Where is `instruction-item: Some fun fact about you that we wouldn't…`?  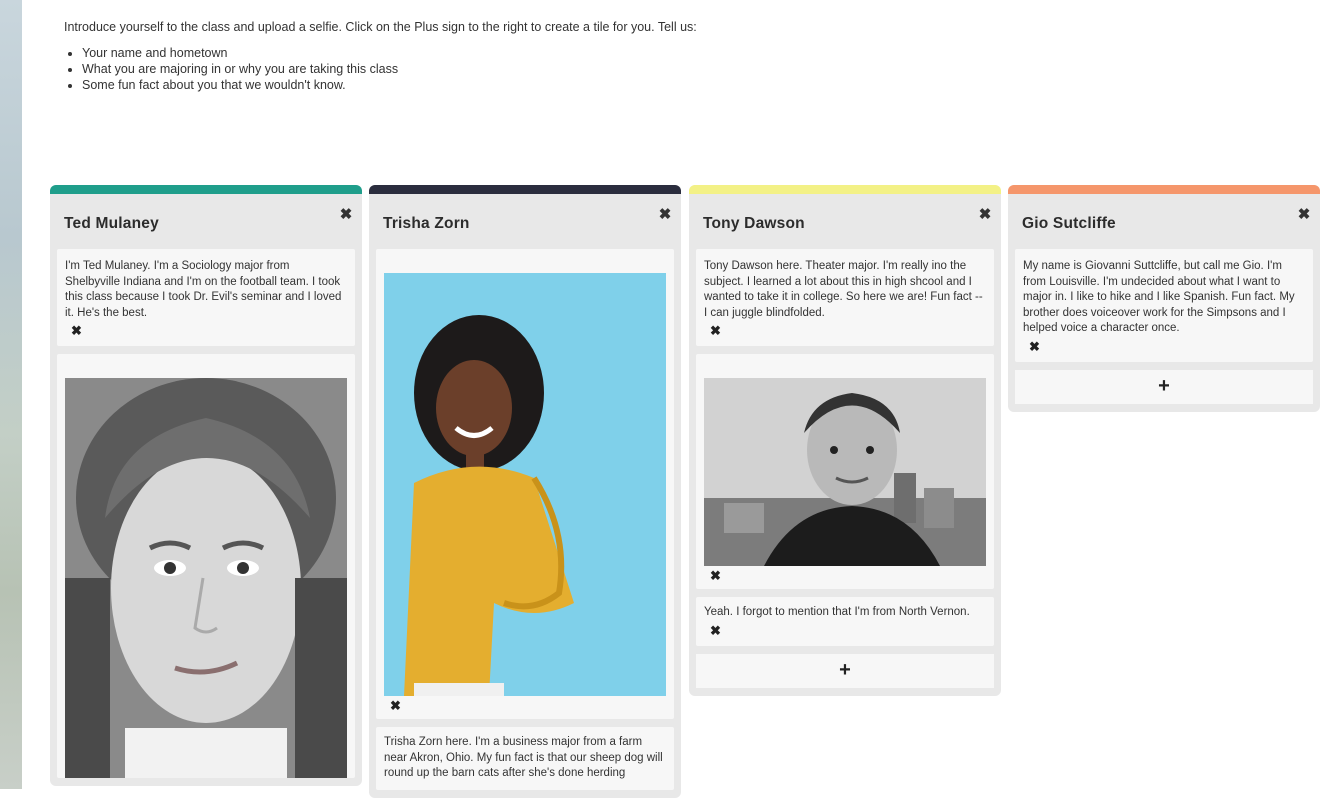
instruction-item: Some fun fact about you that we wouldn't… is located at coordinates (673, 85).